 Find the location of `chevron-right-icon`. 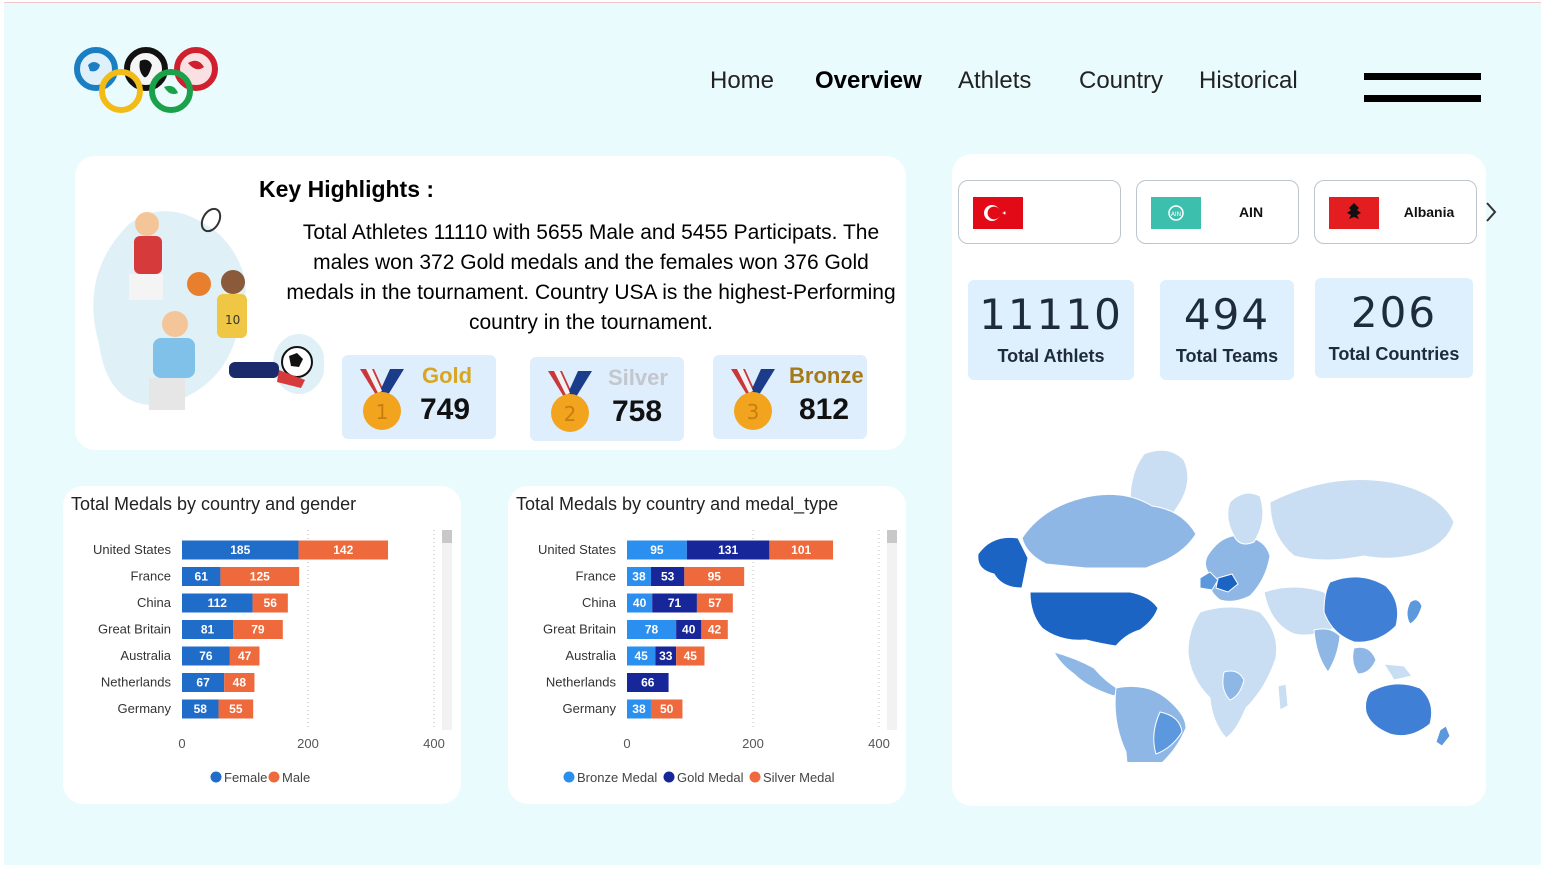

chevron-right-icon is located at coordinates (1491, 212).